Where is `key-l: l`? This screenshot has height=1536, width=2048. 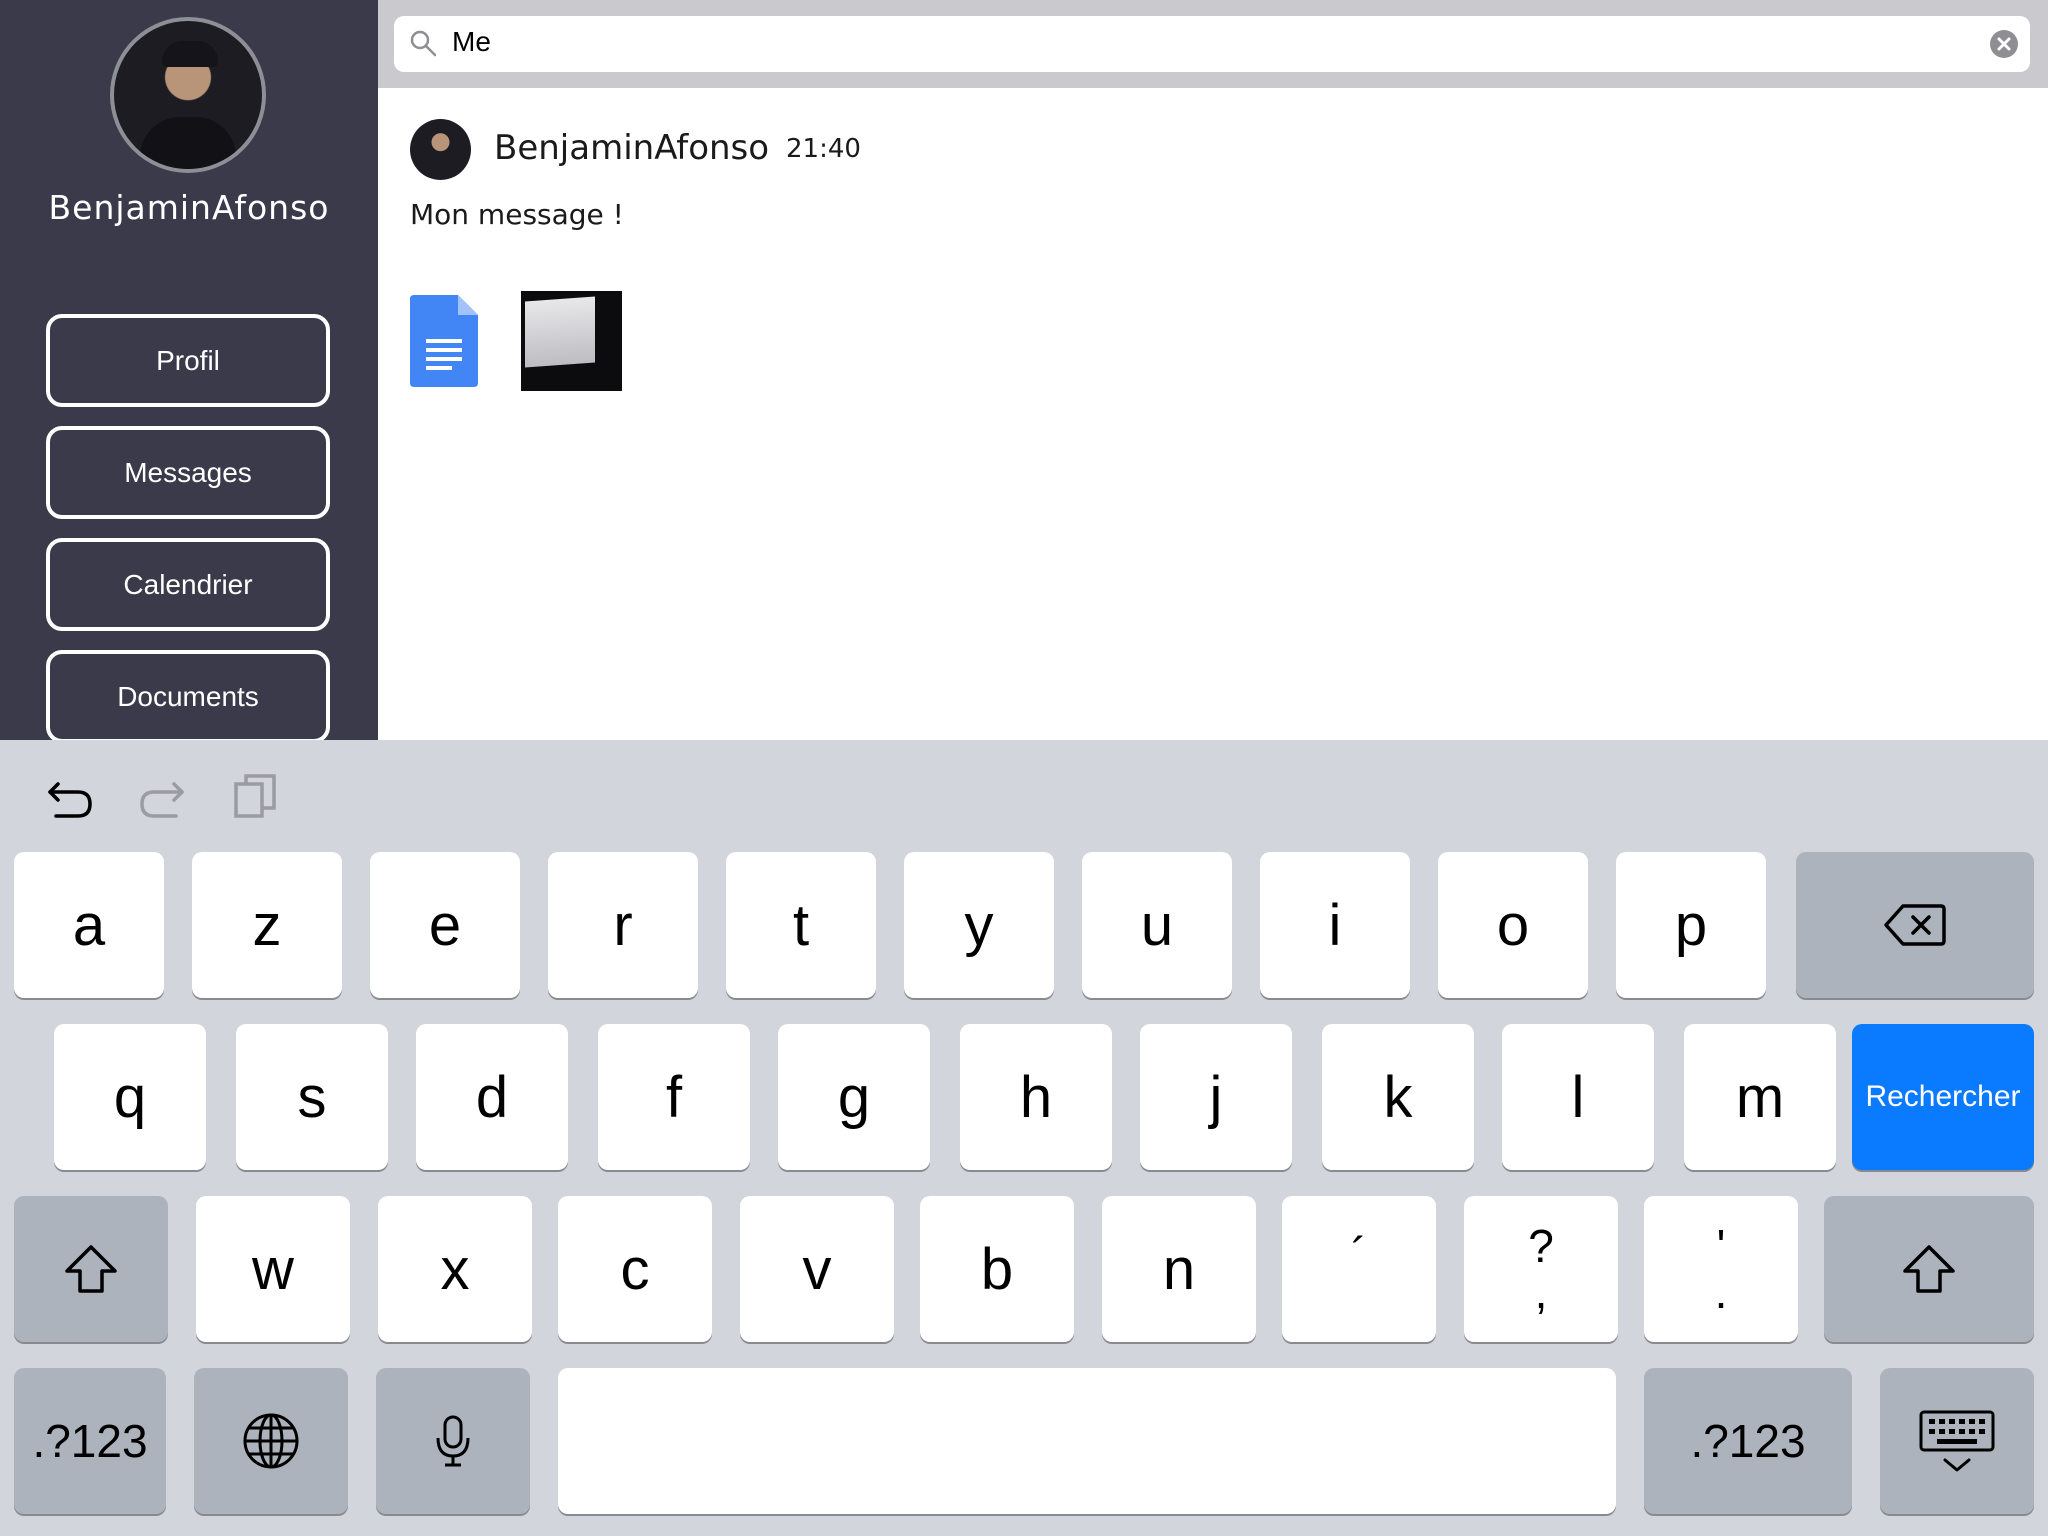
key-l: l is located at coordinates (1578, 1097).